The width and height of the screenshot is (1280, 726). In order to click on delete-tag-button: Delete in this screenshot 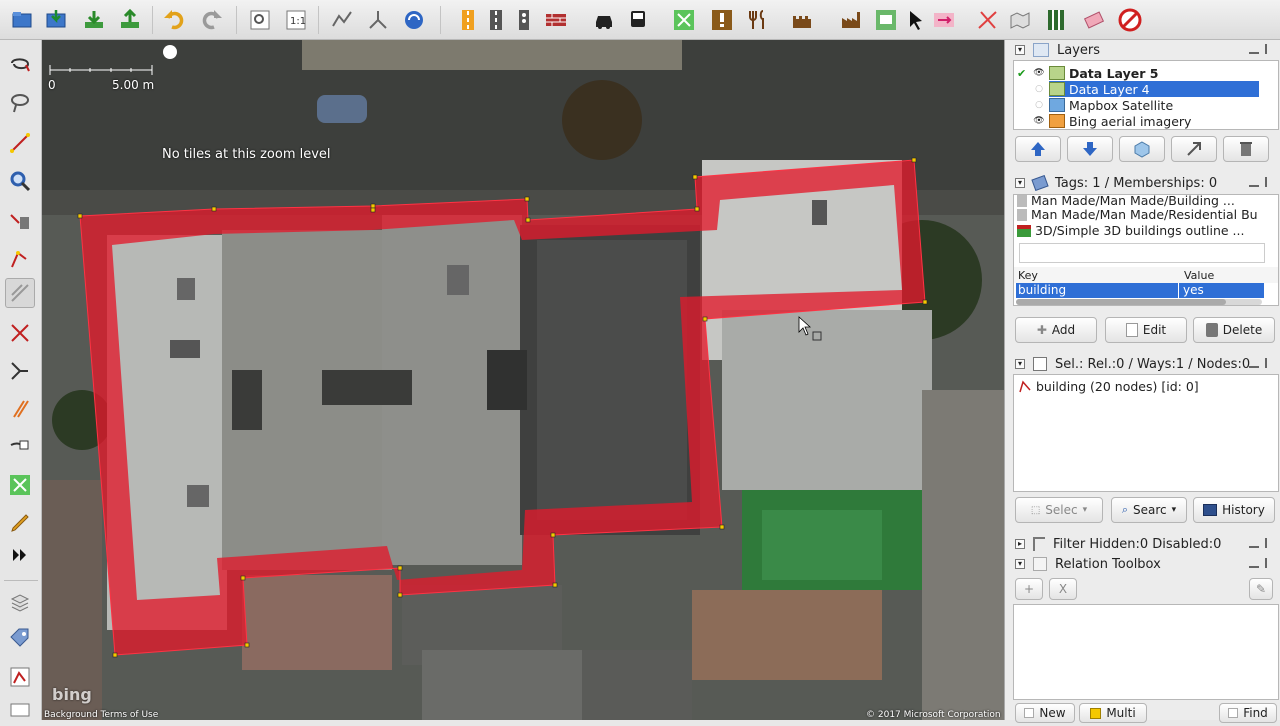, I will do `click(1234, 330)`.